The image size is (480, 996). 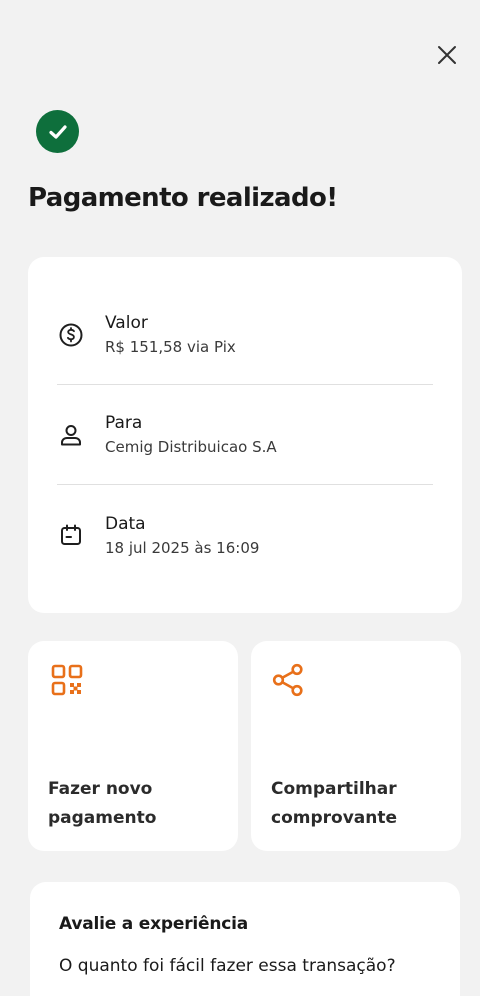 I want to click on detail-row-para: Para Cemig Distribuicao S.A, so click(x=245, y=435).